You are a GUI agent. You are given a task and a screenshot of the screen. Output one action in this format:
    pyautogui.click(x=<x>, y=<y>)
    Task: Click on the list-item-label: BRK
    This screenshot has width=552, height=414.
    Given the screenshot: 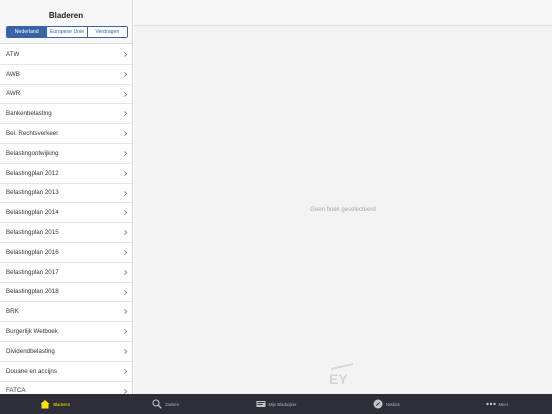 What is the action you would take?
    pyautogui.click(x=12, y=312)
    